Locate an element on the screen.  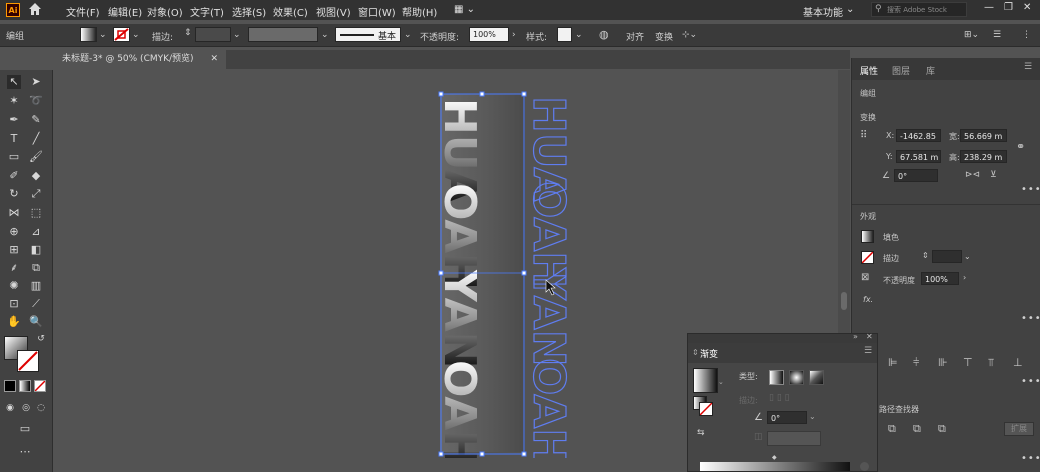
align-more-icon: ••• is located at coordinates (1030, 381).